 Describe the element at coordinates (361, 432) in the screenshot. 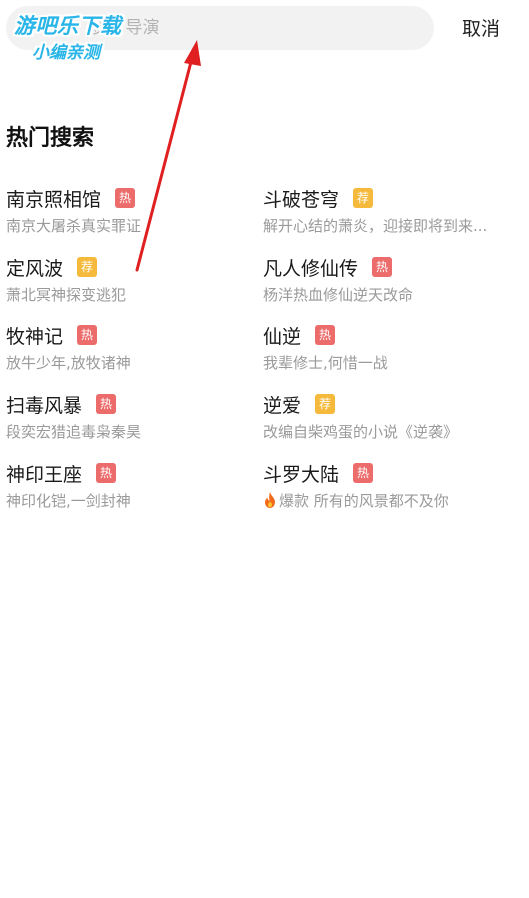

I see `item-description: 改编自柴鸡蛋的小说《逆袭》` at that location.